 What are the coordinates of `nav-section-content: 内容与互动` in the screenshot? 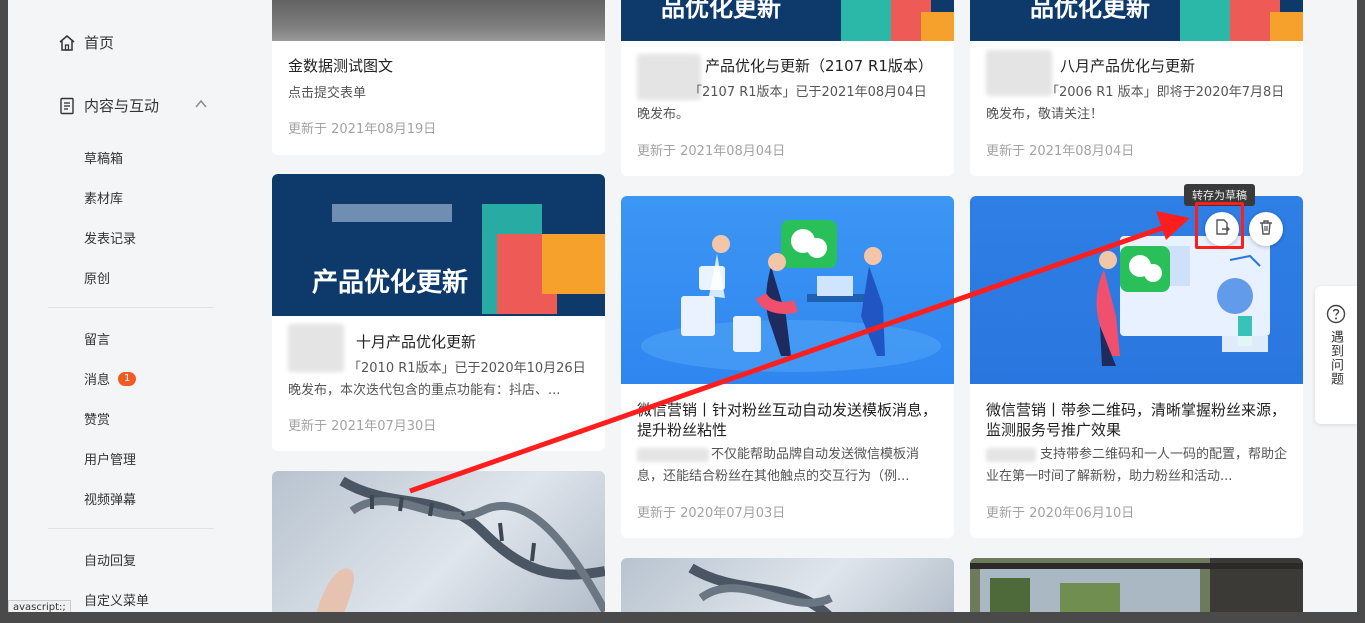 It's located at (133, 105).